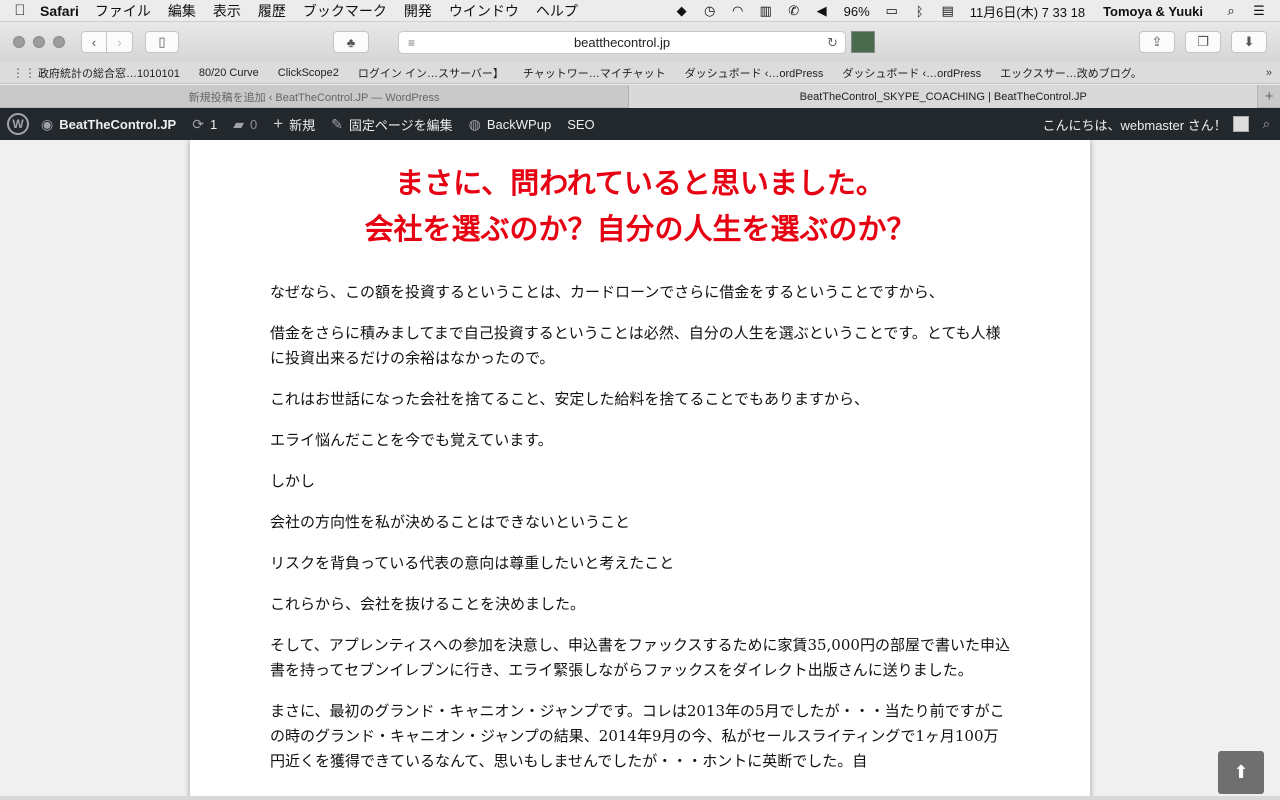 The image size is (1280, 800). I want to click on time-machine-icon: ◷, so click(710, 11).